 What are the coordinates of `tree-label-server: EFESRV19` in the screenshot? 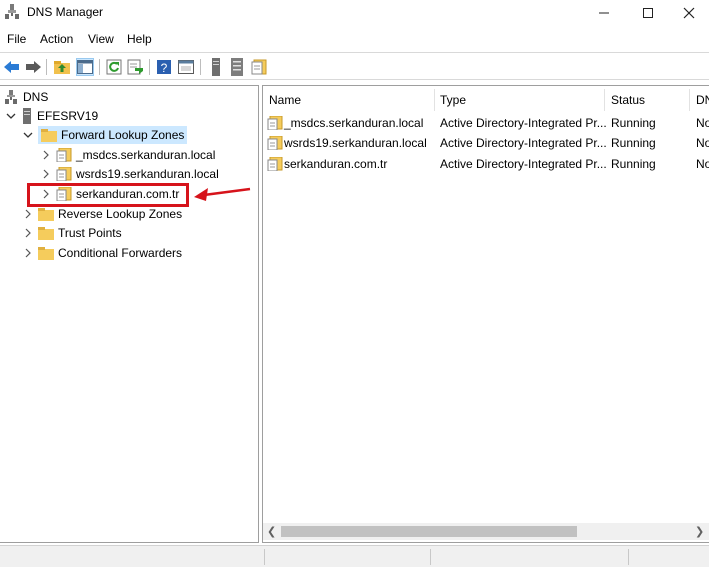 It's located at (68, 116).